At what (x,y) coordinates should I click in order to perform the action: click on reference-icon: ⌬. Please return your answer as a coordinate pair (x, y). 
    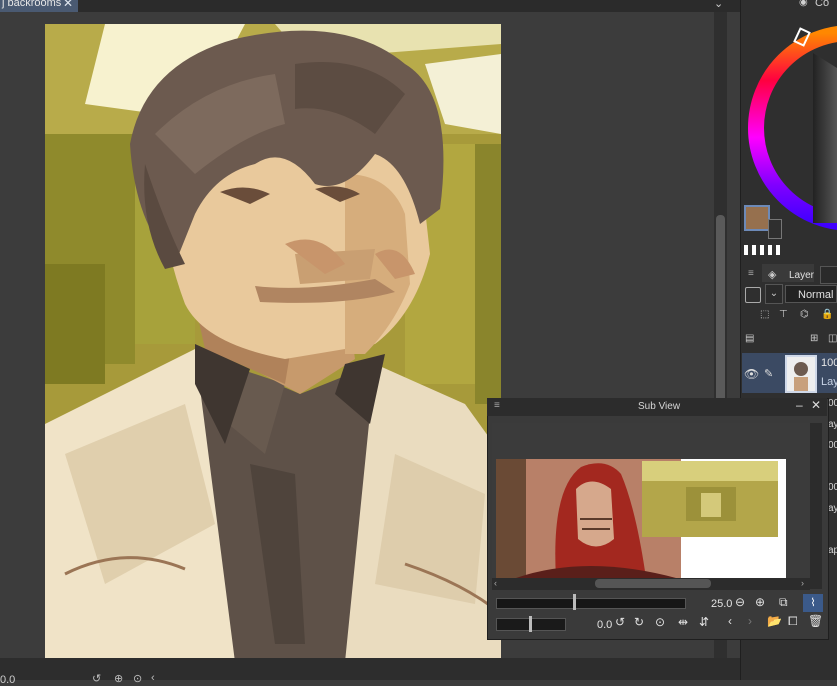
    Looking at the image, I should click on (804, 314).